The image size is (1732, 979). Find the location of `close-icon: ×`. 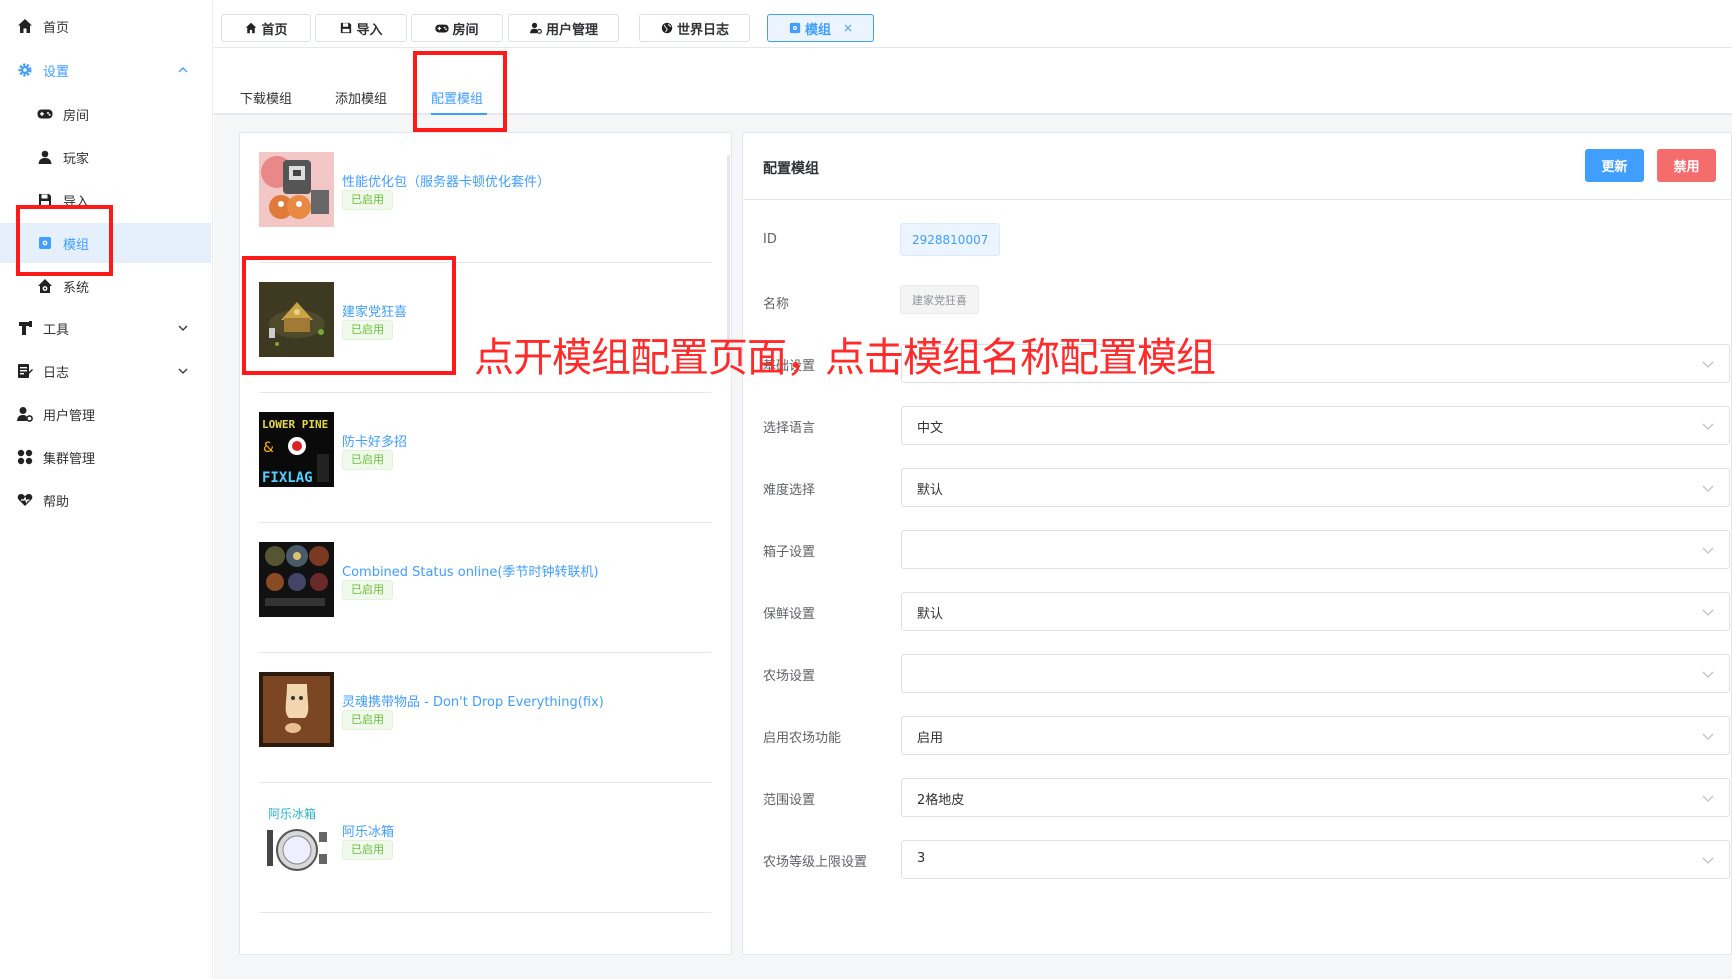

close-icon: × is located at coordinates (848, 28).